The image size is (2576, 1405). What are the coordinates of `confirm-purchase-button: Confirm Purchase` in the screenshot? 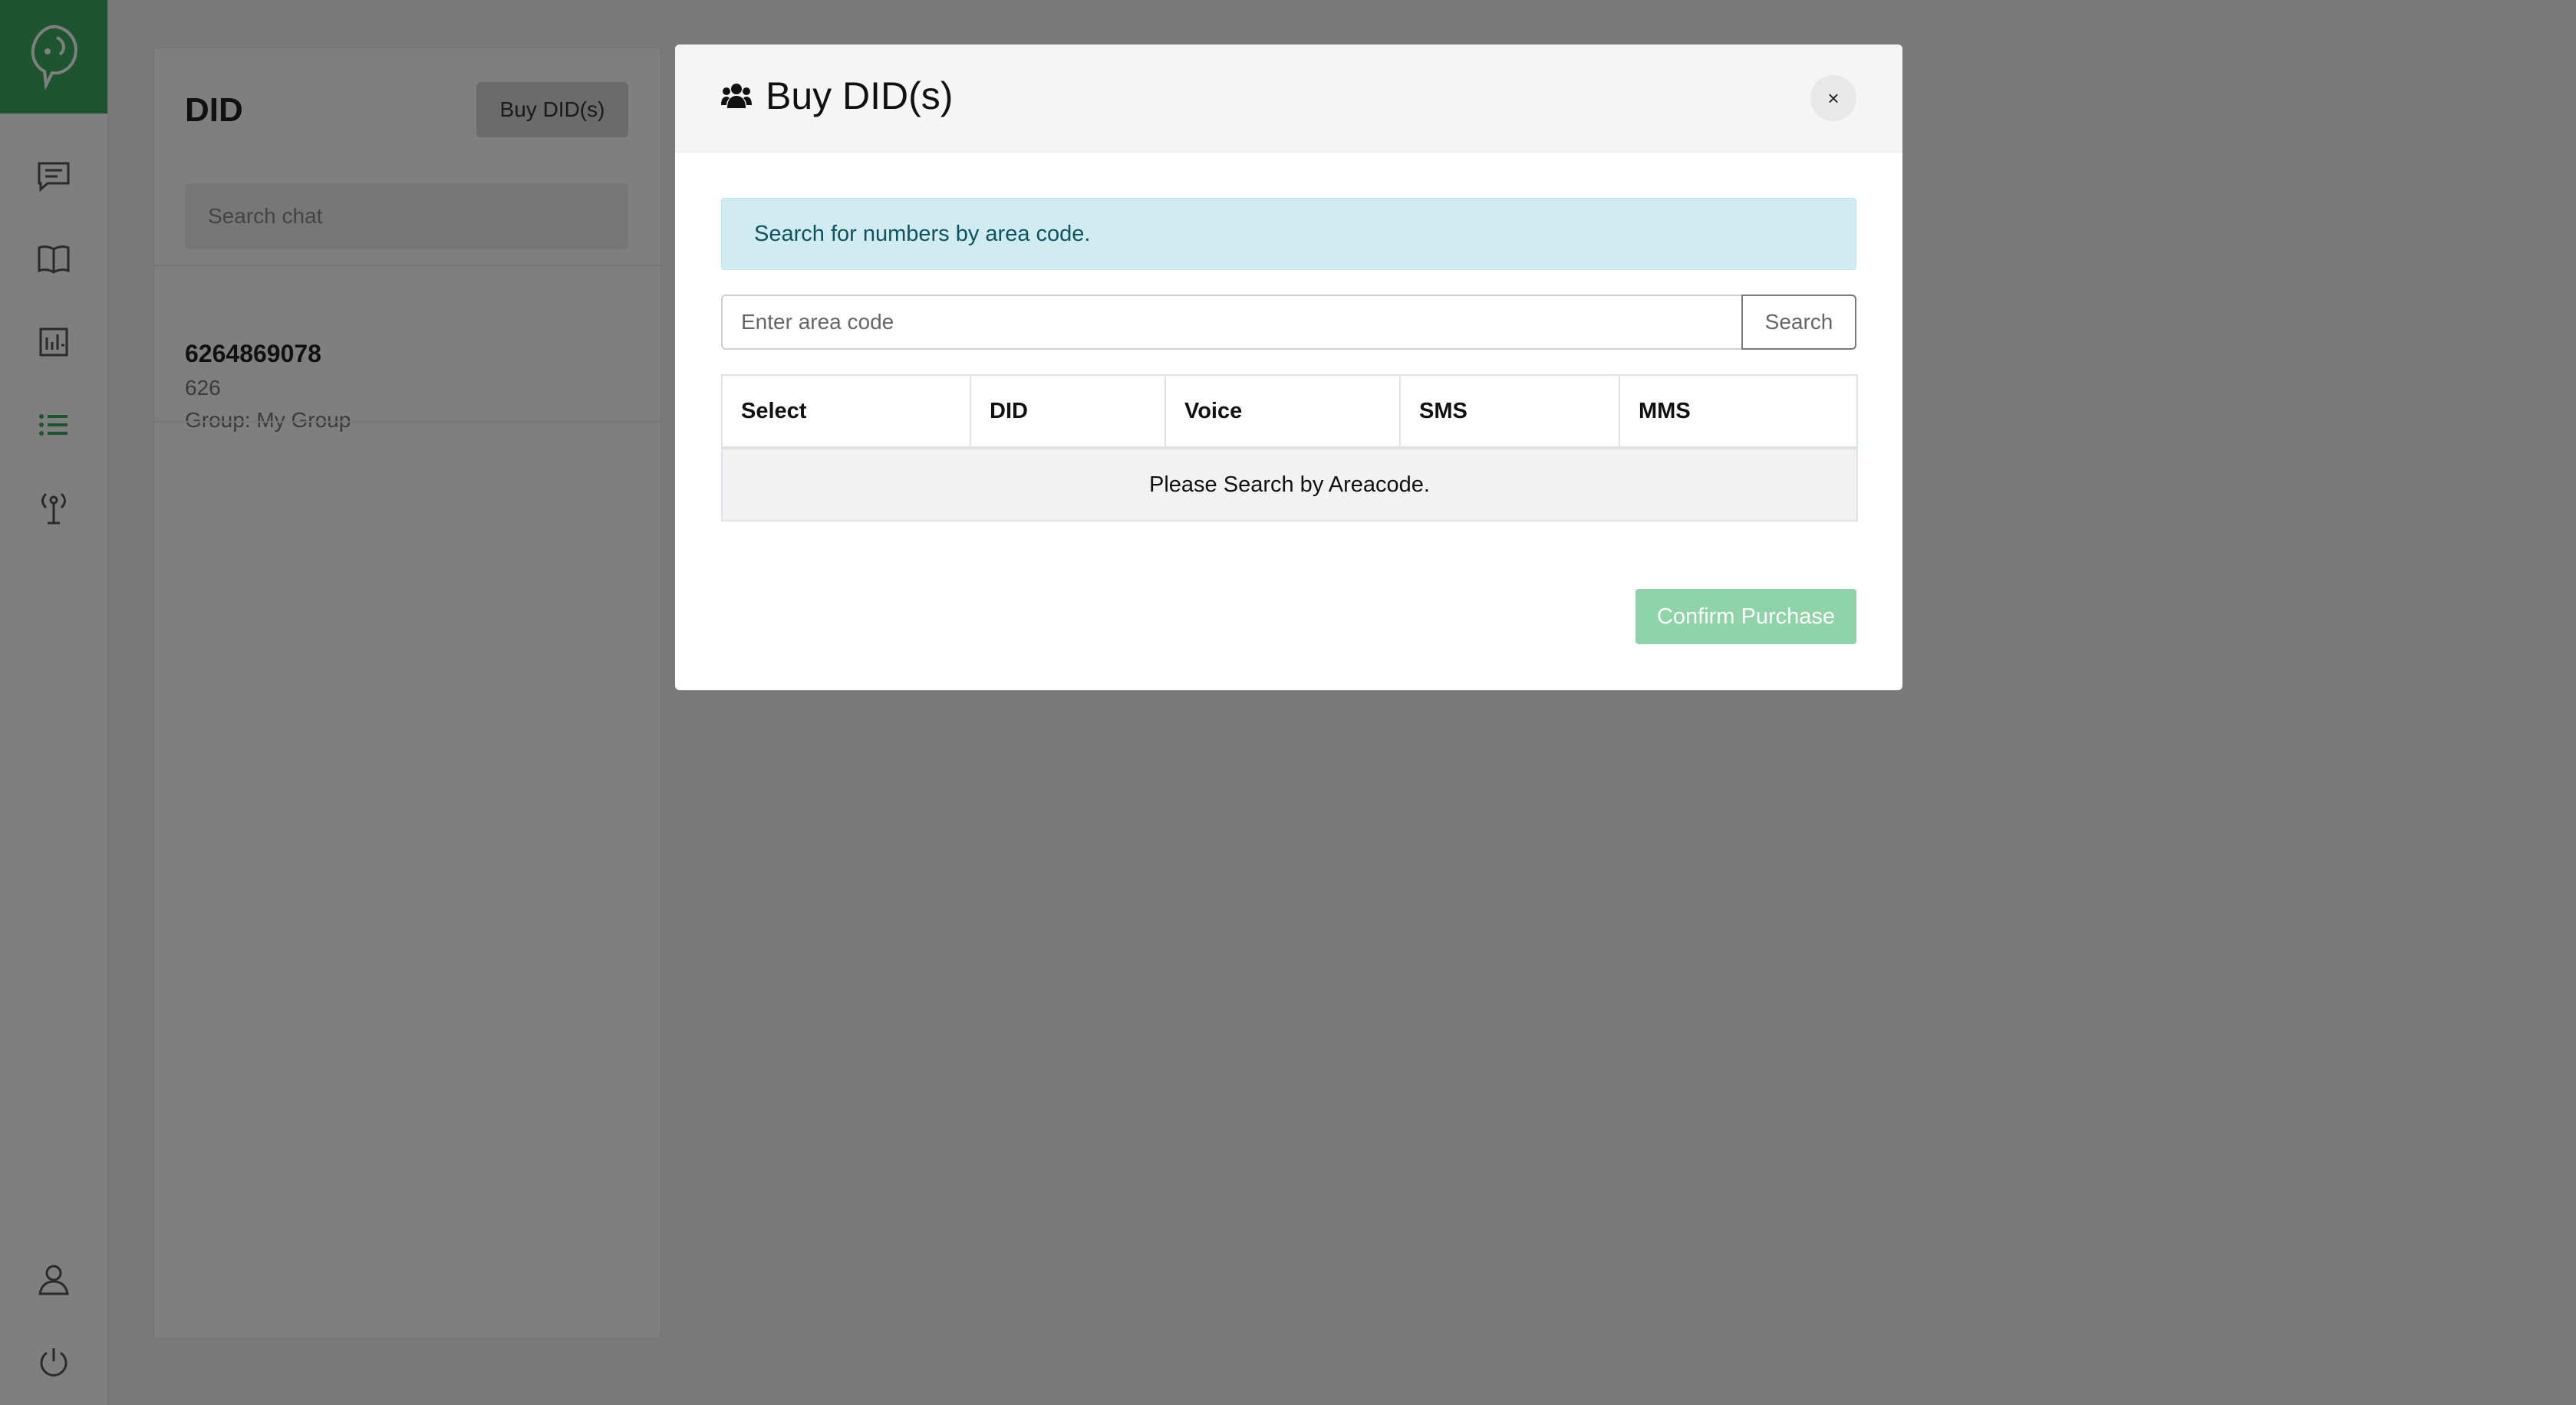 It's located at (1746, 617).